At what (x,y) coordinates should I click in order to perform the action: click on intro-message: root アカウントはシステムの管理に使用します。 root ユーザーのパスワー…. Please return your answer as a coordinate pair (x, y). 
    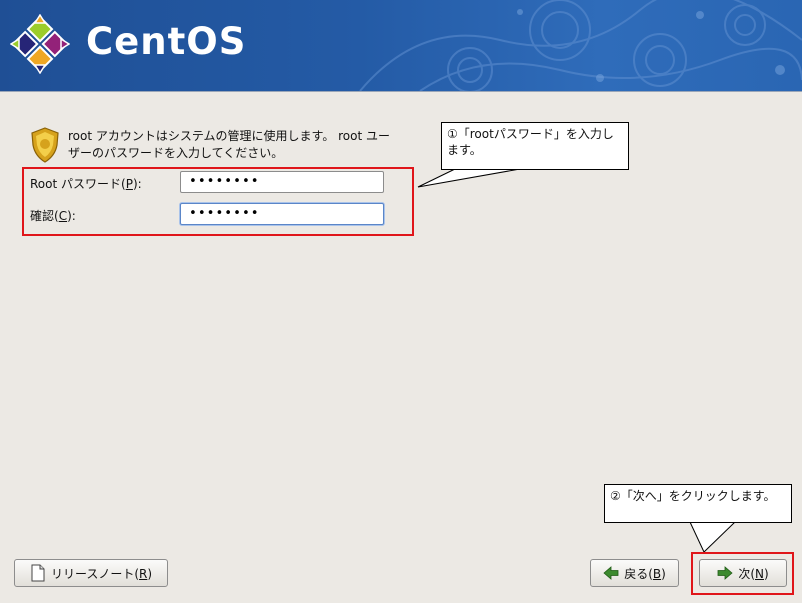
    Looking at the image, I should click on (229, 144).